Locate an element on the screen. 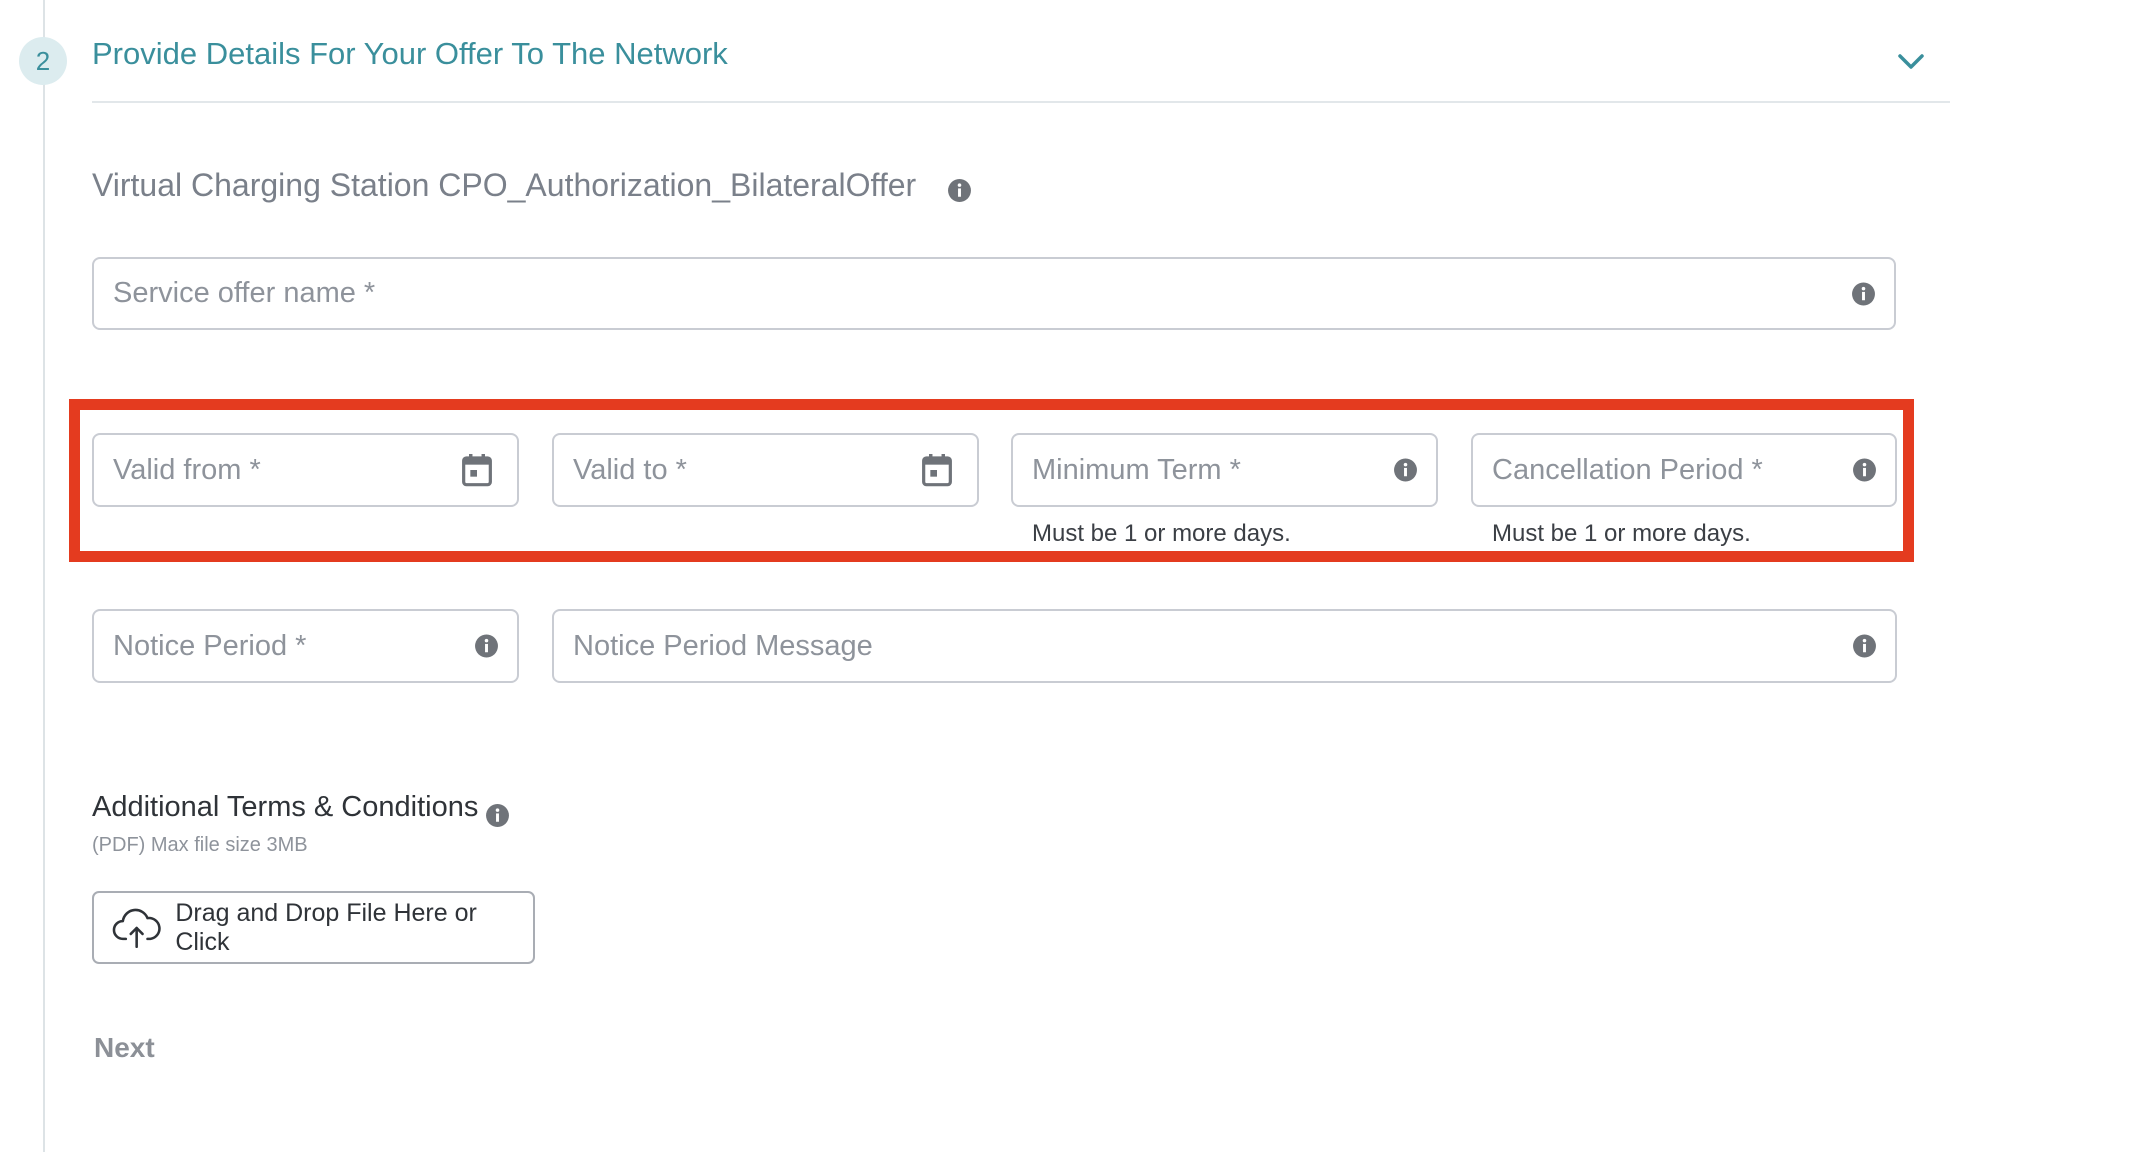  chevron-down-icon is located at coordinates (1911, 62).